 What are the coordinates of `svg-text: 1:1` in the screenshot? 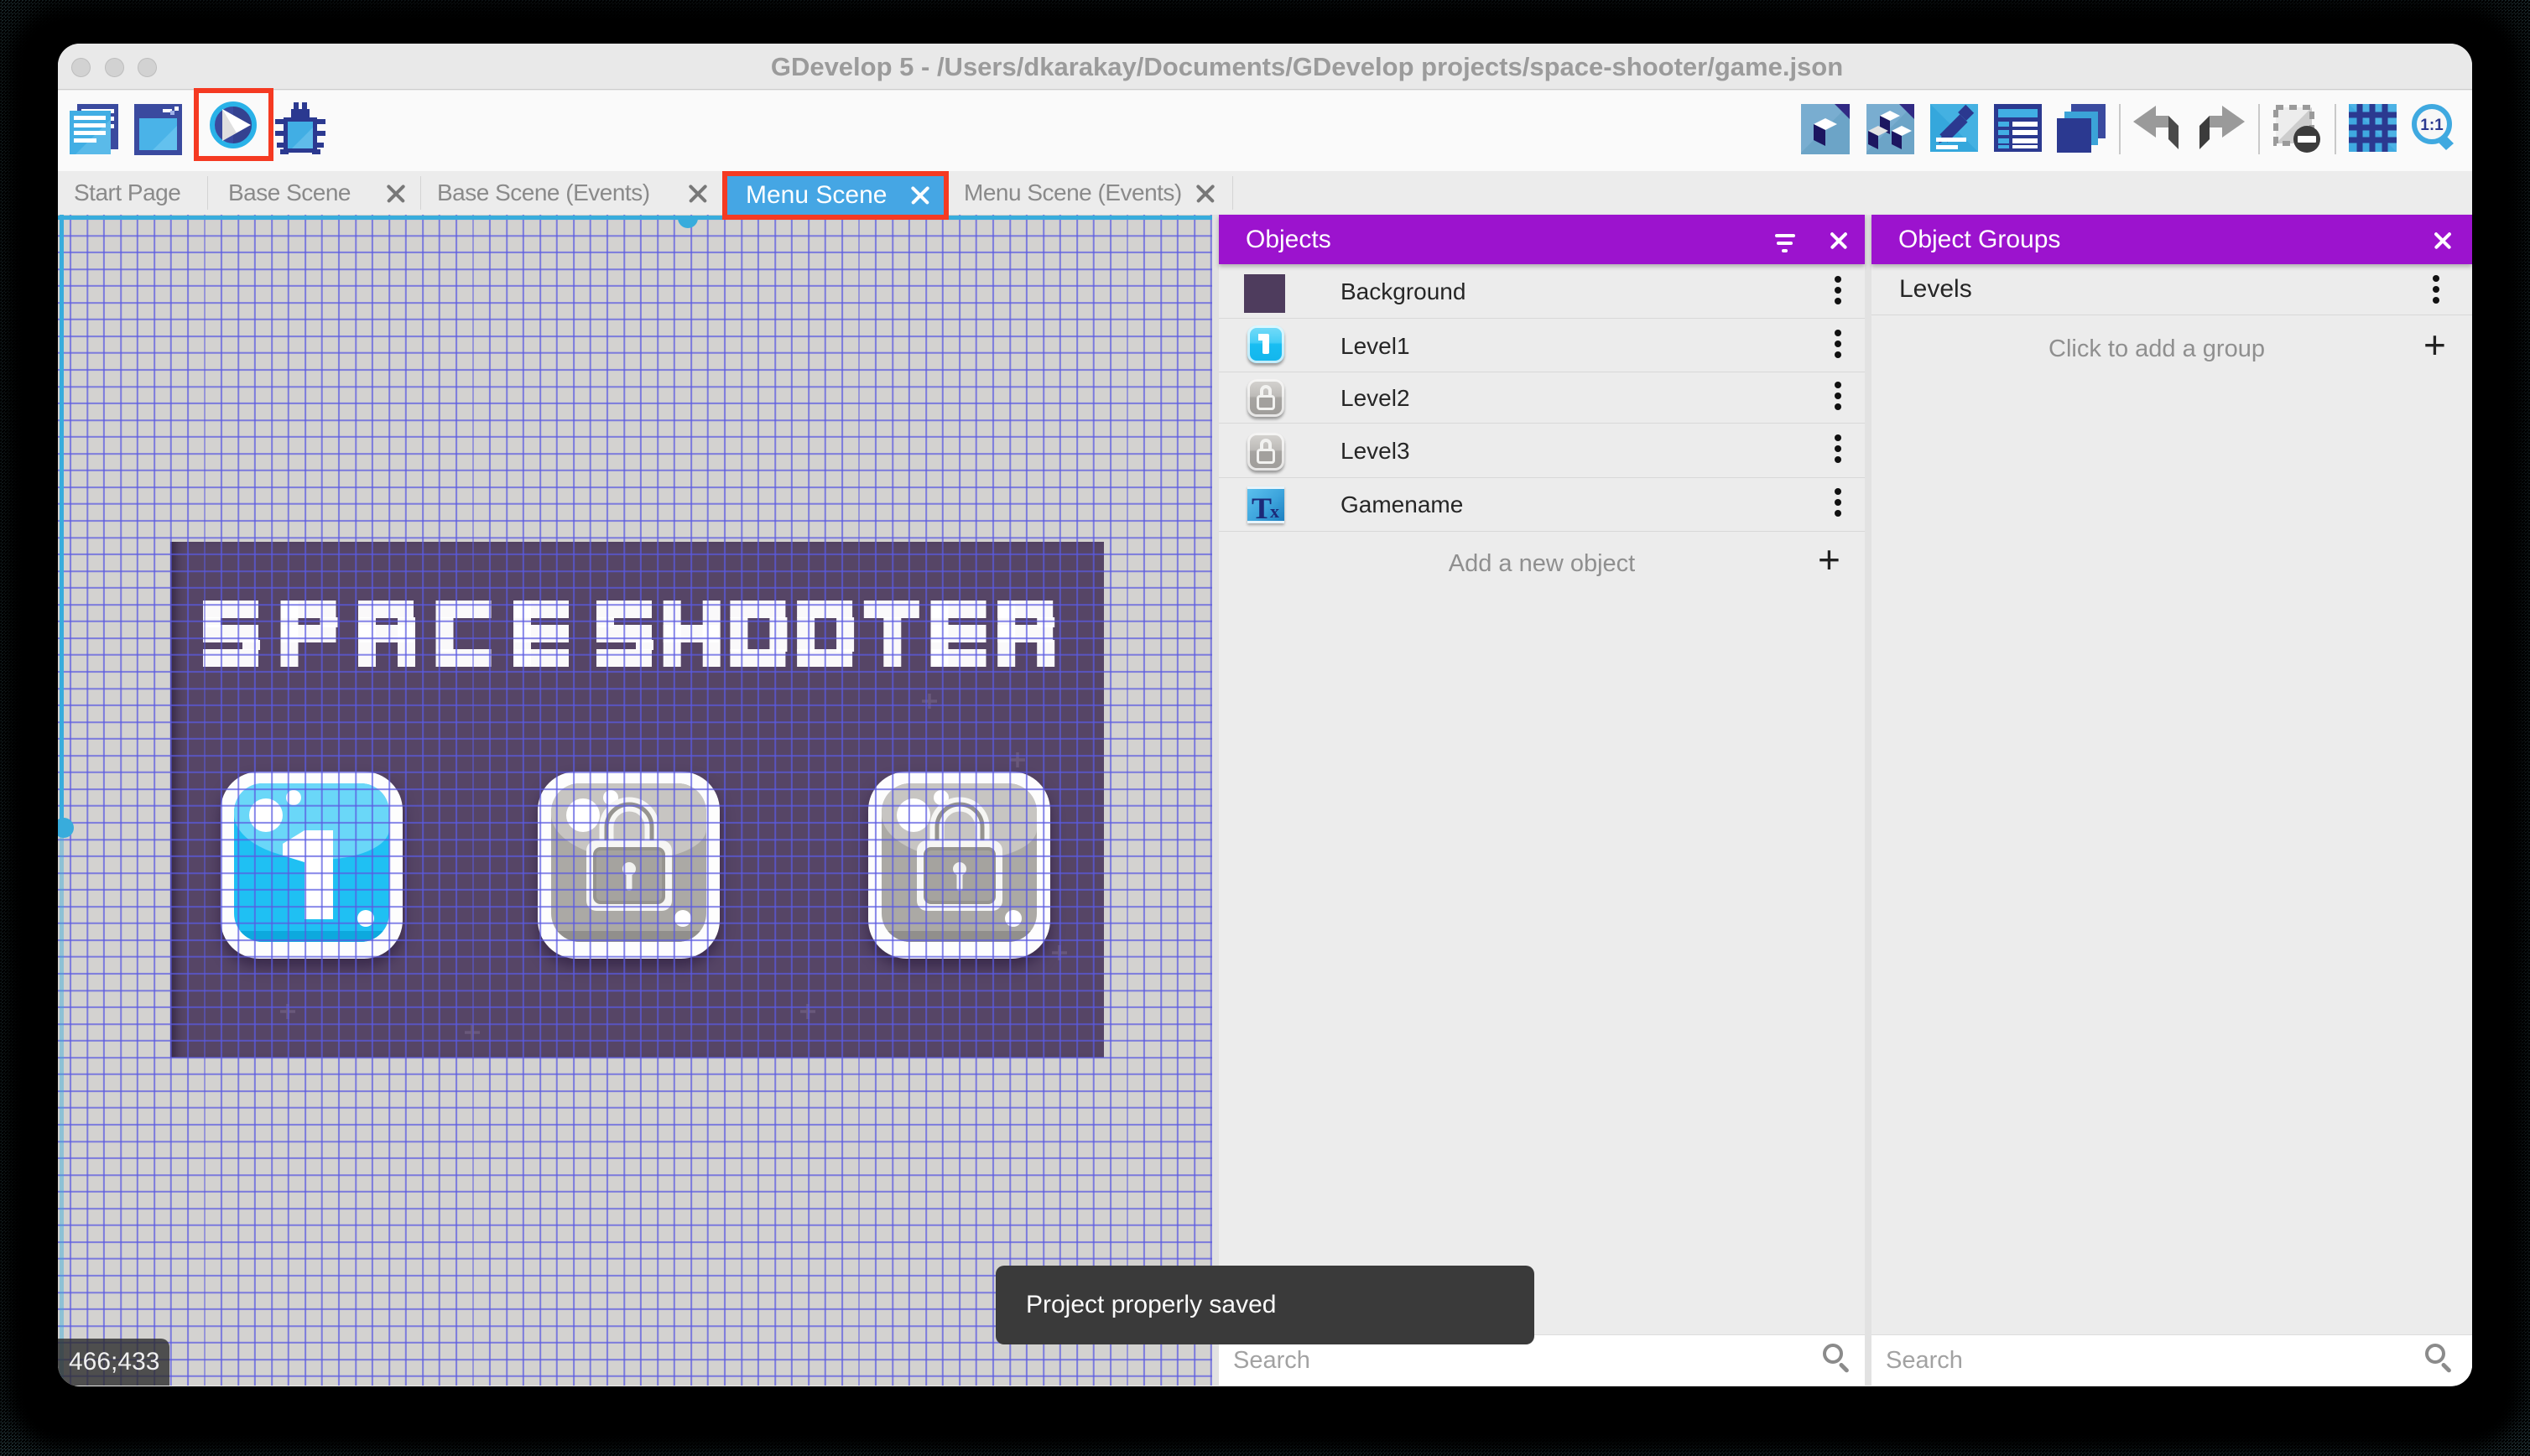 It's located at (2432, 125).